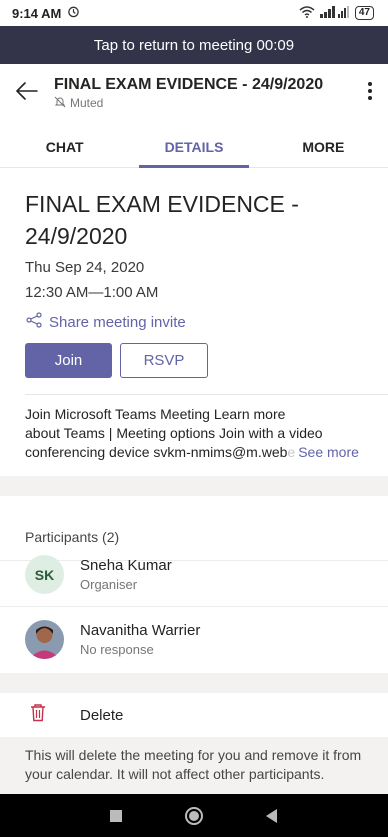  I want to click on share-meeting-invite-link: Share meeting invite, so click(105, 322).